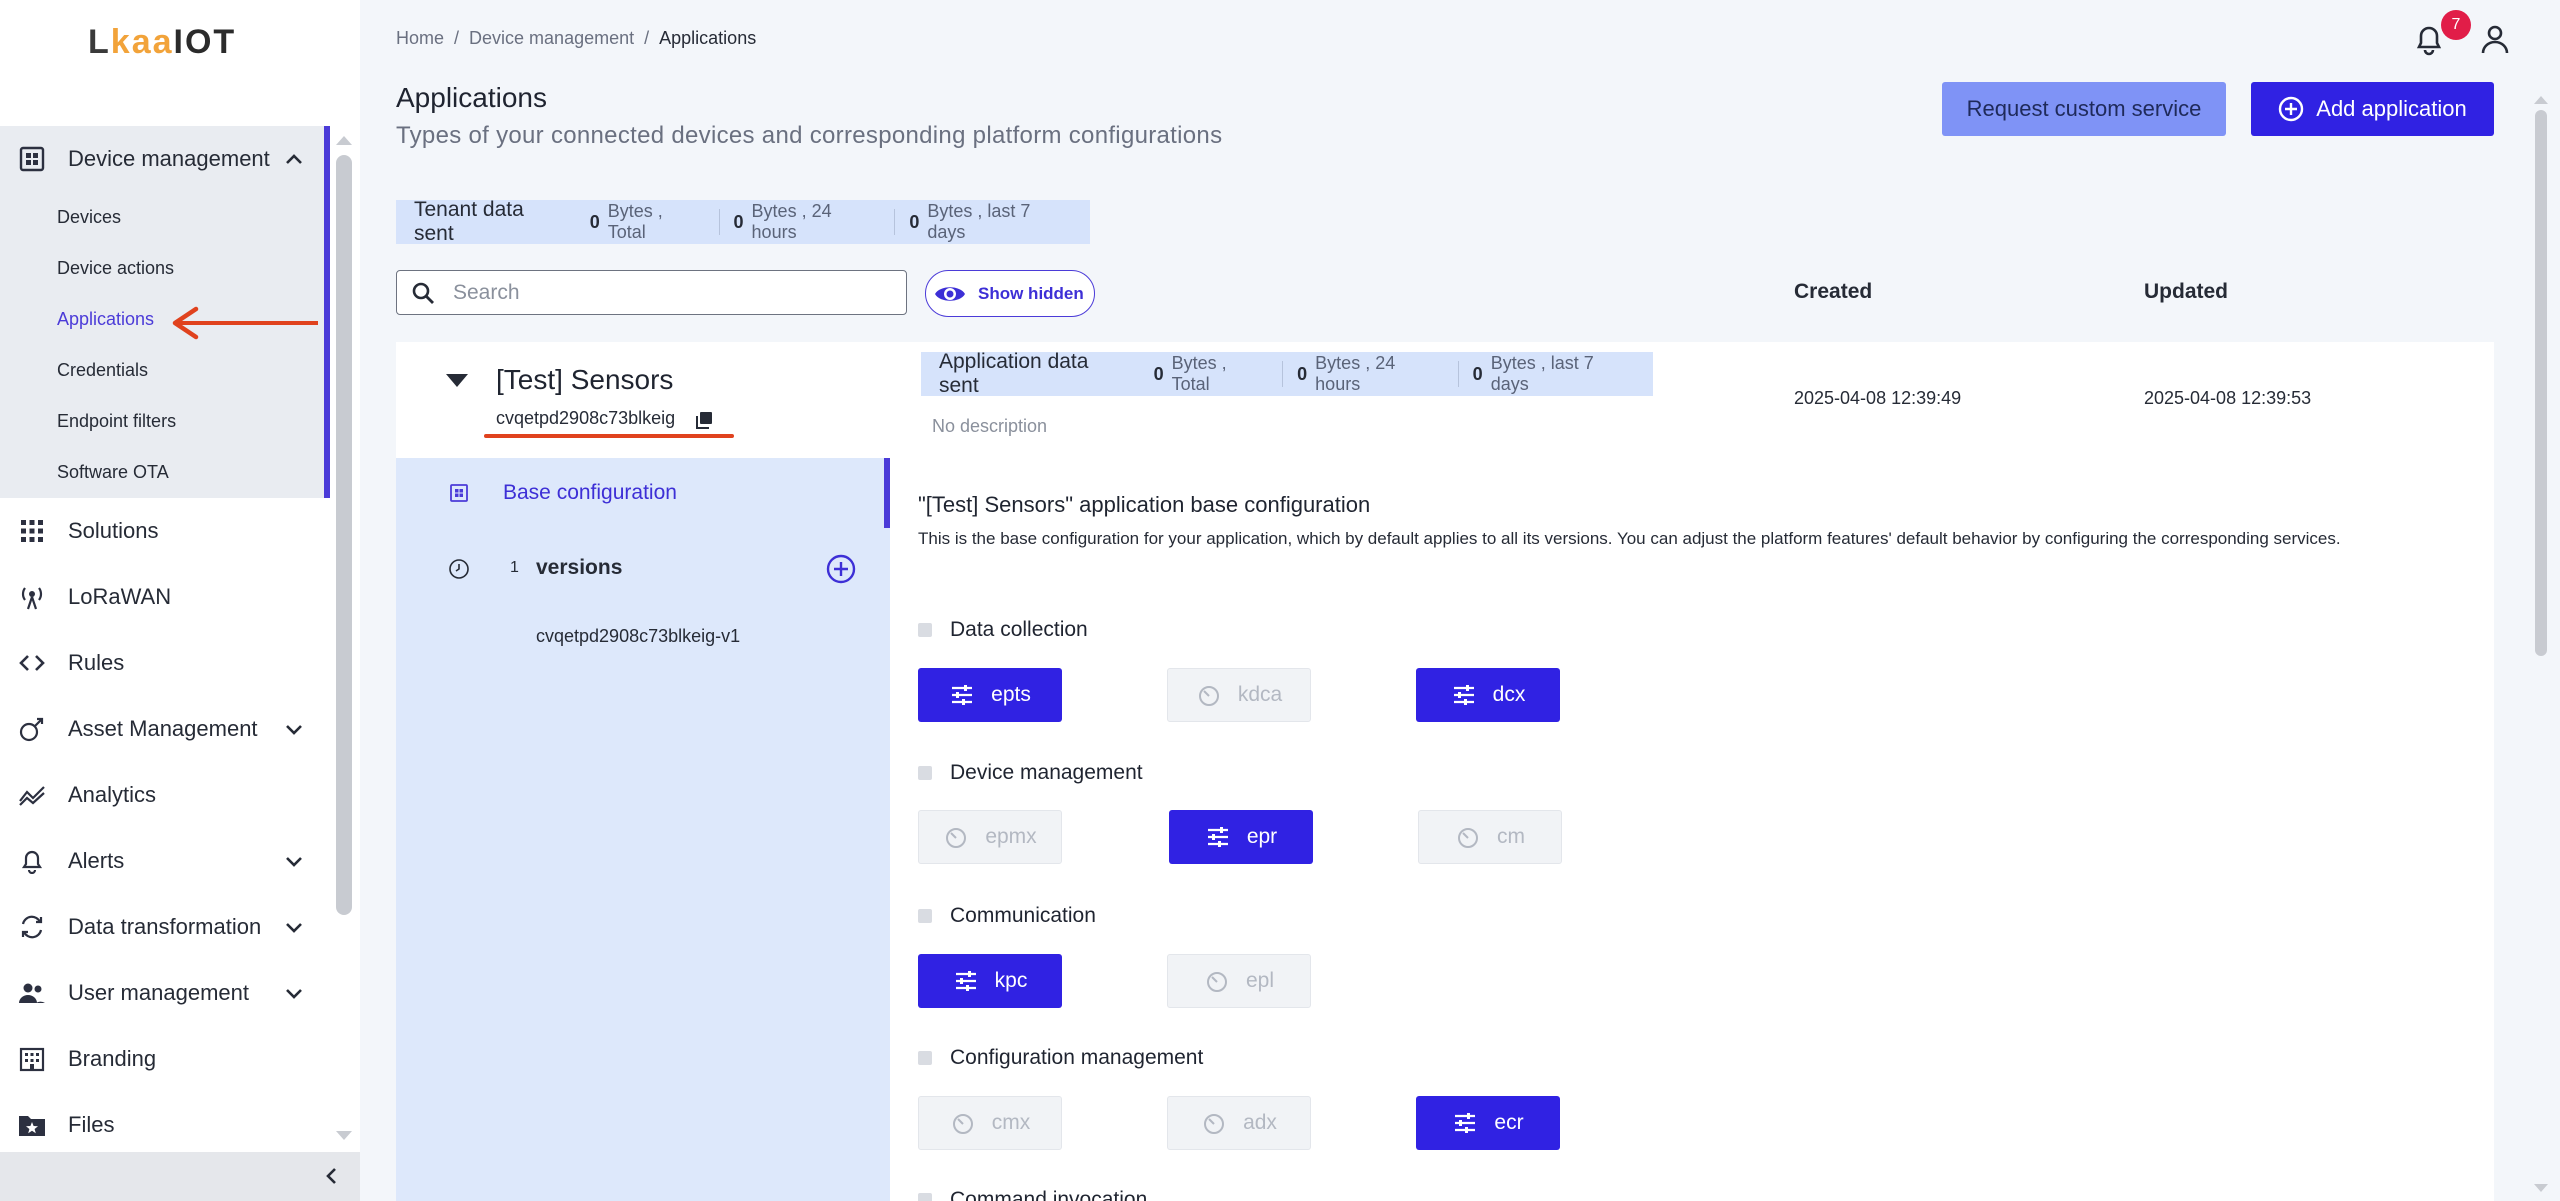  Describe the element at coordinates (165, 927) in the screenshot. I see `sidebar-item-data-transformation: Data transformation` at that location.